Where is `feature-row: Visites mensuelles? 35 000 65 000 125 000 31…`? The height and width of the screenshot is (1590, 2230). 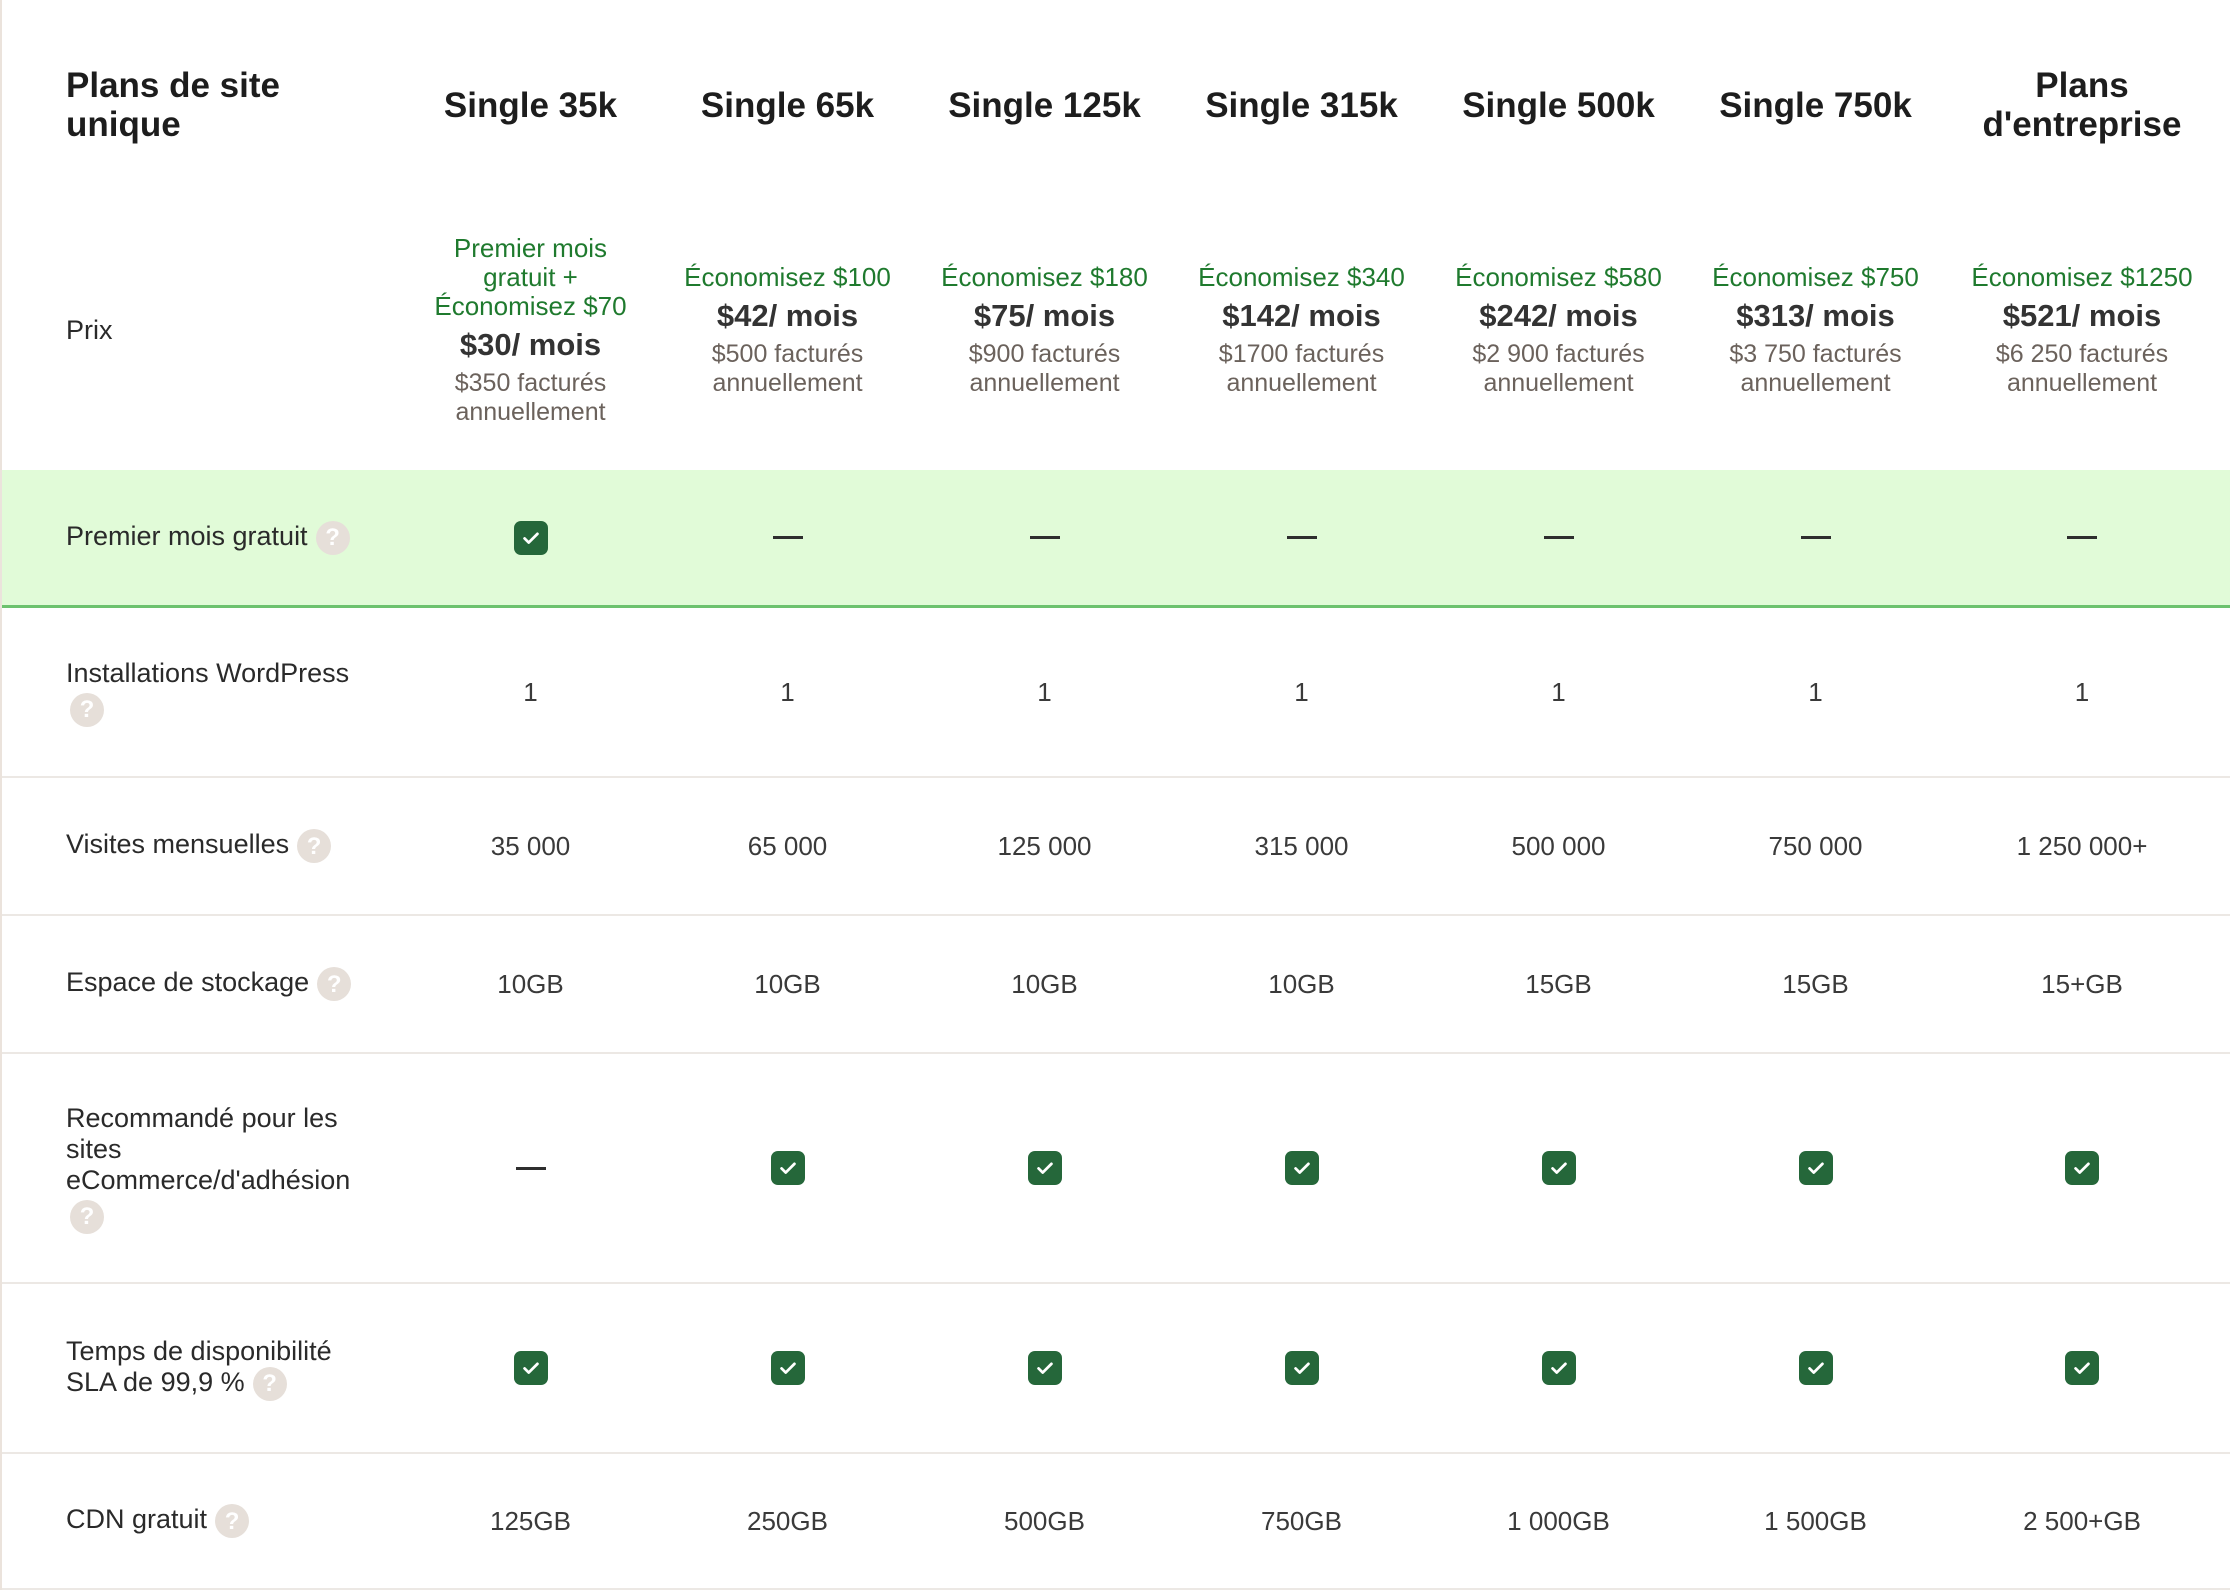 feature-row: Visites mensuelles? 35 000 65 000 125 000 31… is located at coordinates (1116, 847).